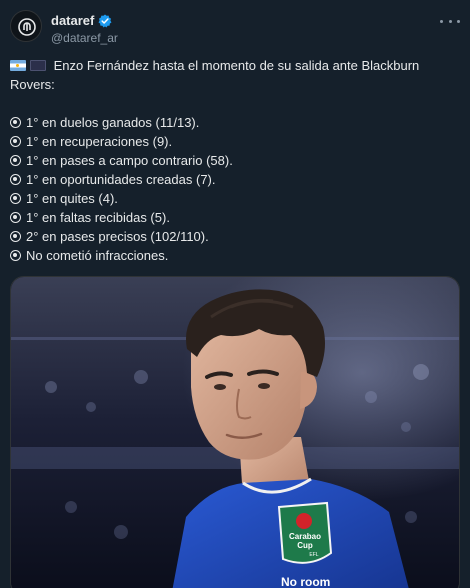 Image resolution: width=470 pixels, height=588 pixels. I want to click on tweet-header: dataref @dataref_ar, so click(235, 28).